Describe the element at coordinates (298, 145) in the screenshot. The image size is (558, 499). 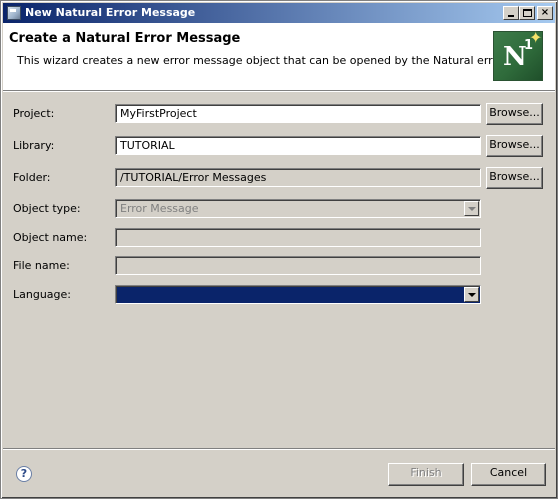
I see `library-input: TUTORIAL` at that location.